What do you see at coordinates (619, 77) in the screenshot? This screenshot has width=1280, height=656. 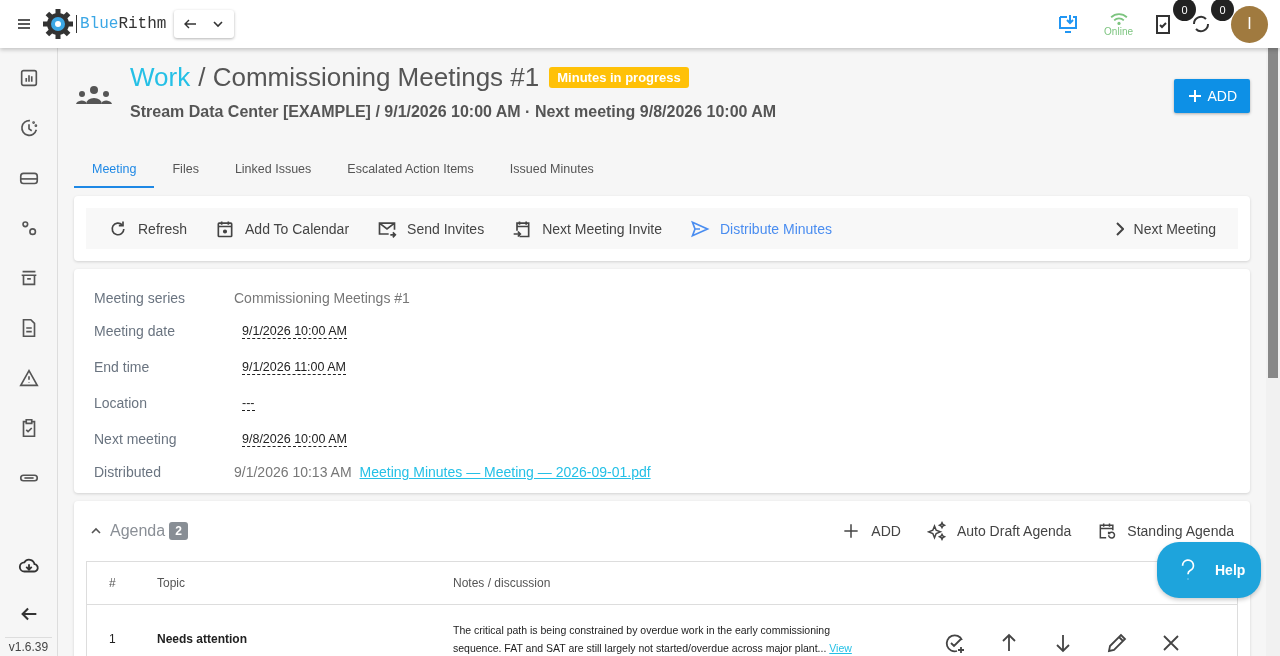 I see `status-badge: Minutes in progress` at bounding box center [619, 77].